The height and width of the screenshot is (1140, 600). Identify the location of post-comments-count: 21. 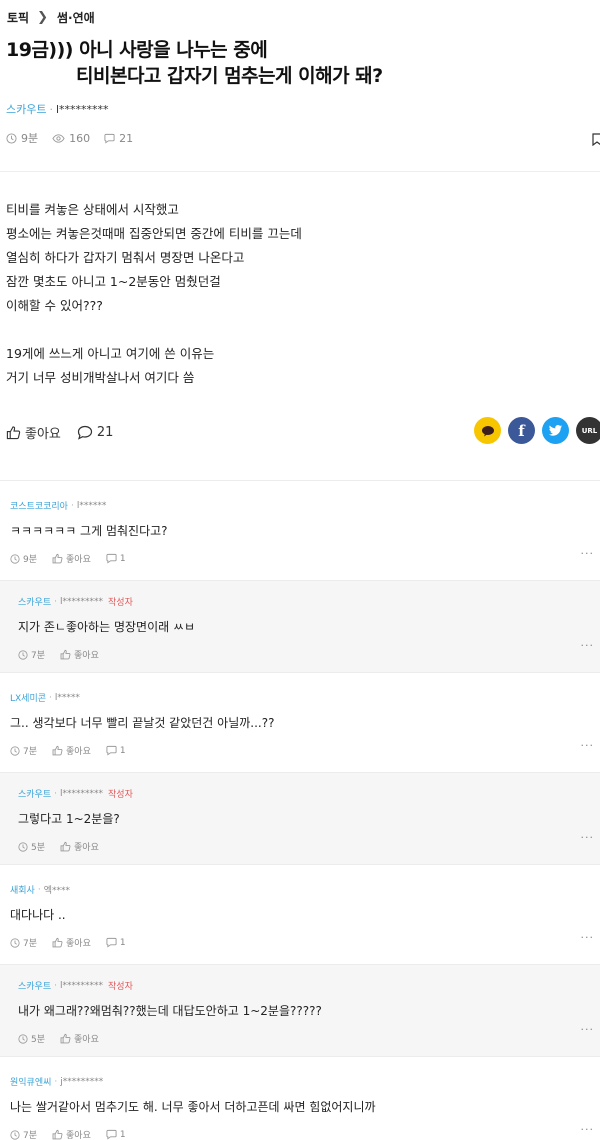
(118, 138).